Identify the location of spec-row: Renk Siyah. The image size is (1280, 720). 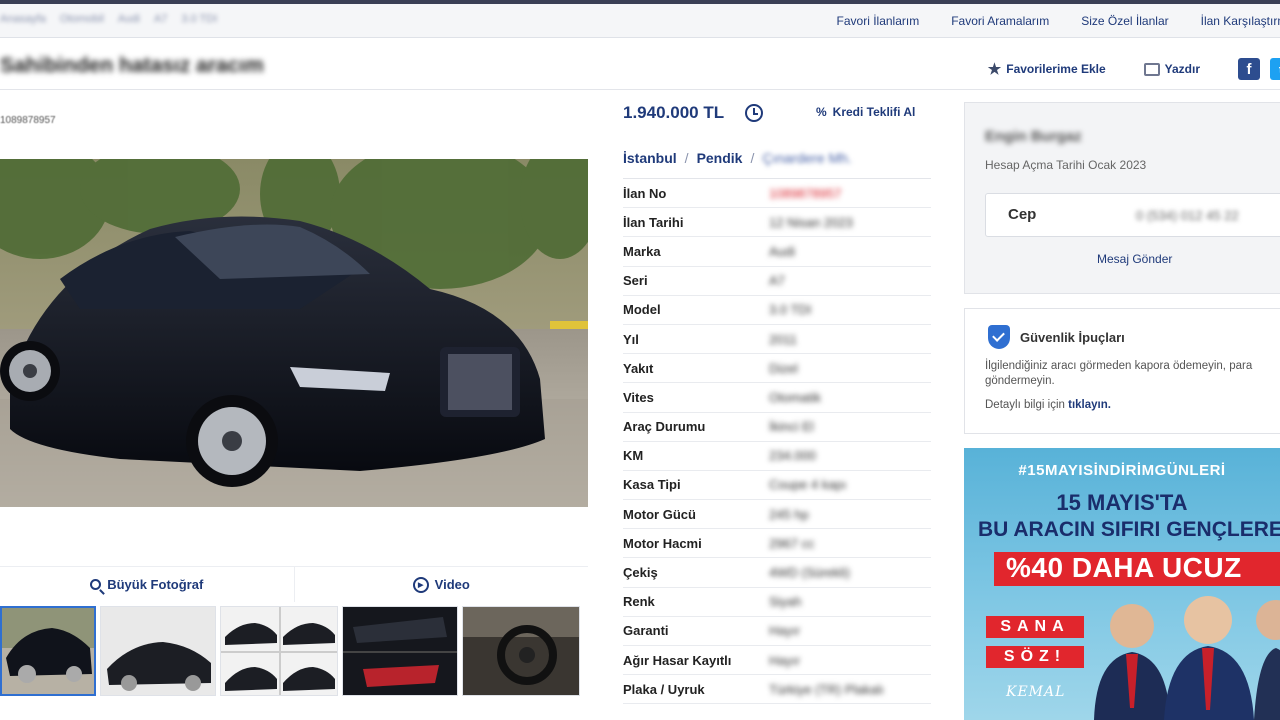
(777, 602).